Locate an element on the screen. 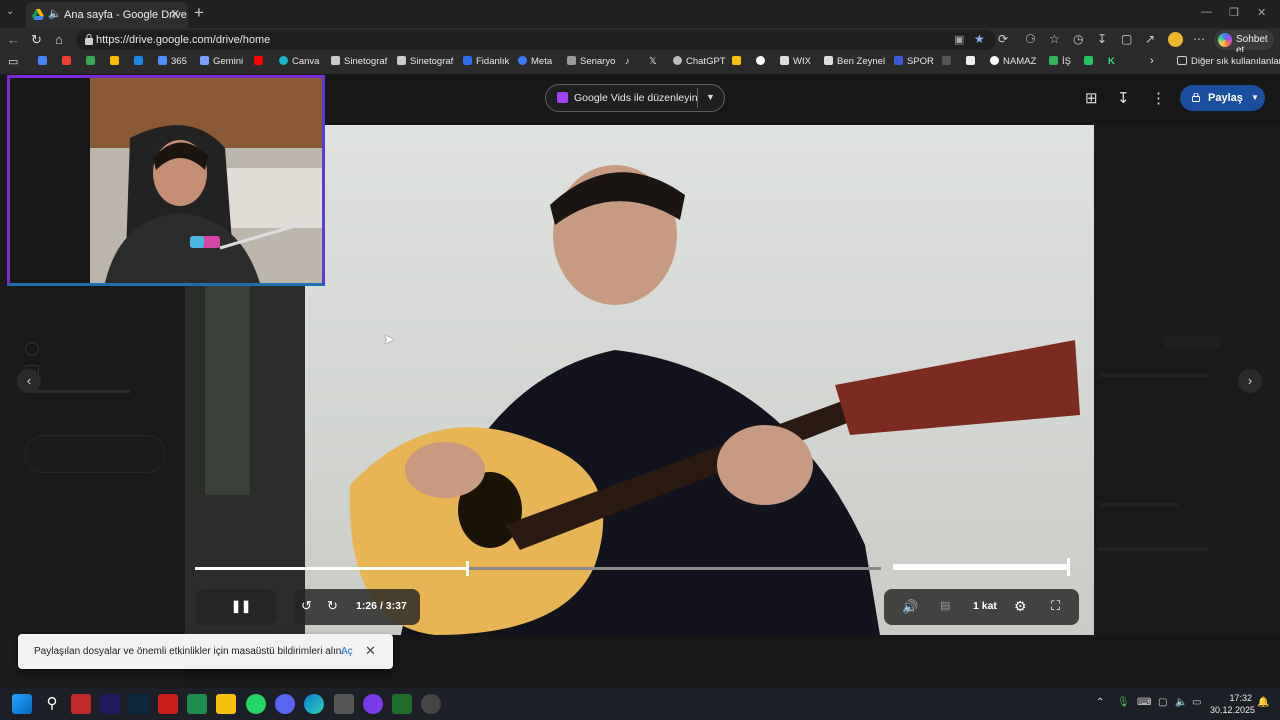 This screenshot has width=1280, height=720. bookmark-canva: Canva is located at coordinates (299, 61).